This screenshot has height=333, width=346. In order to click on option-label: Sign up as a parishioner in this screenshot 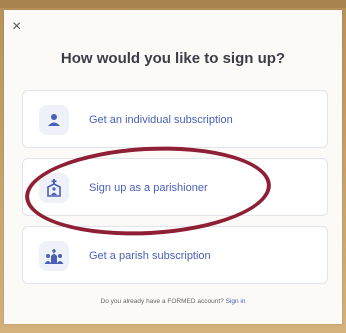, I will do `click(148, 188)`.